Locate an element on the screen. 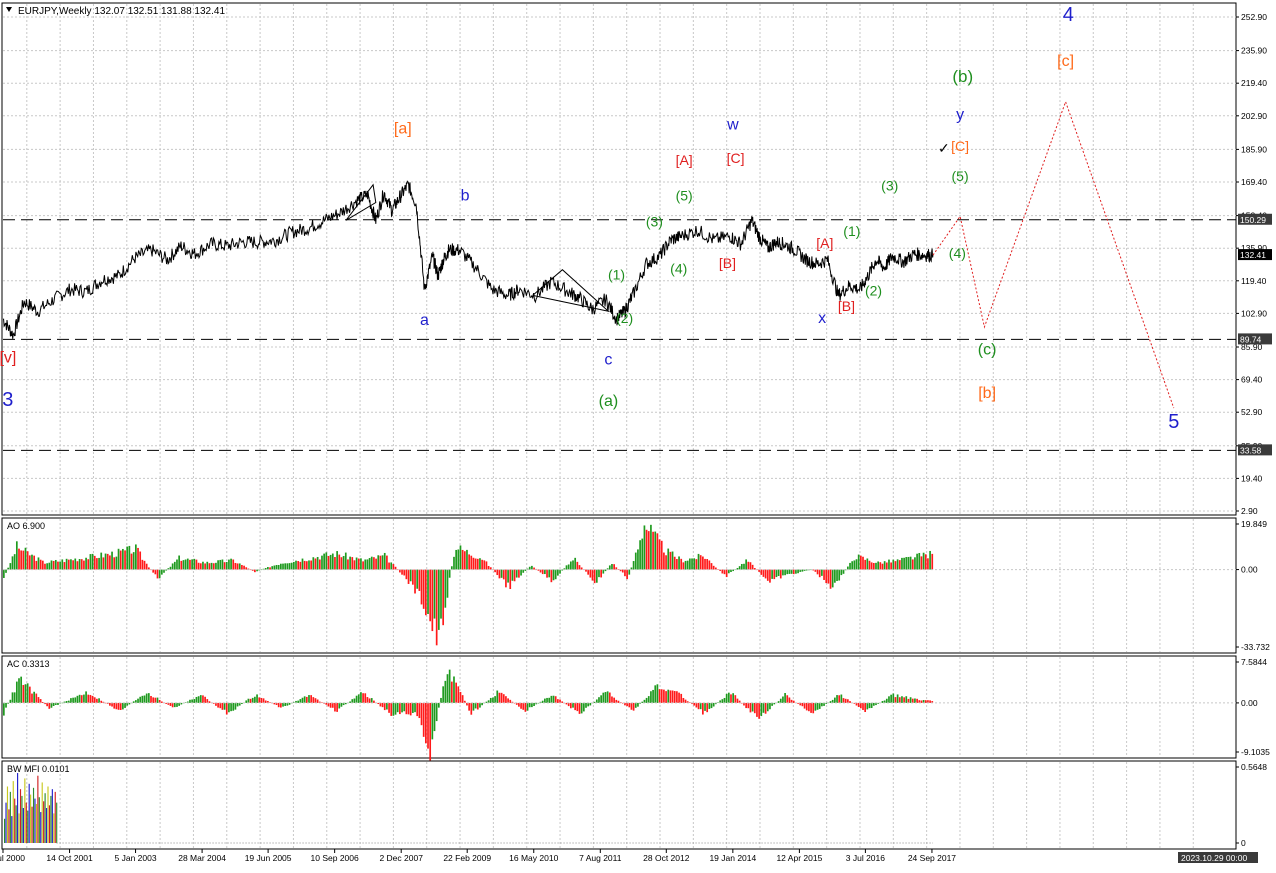 This screenshot has width=1276, height=873. wave-label: (1) is located at coordinates (851, 231).